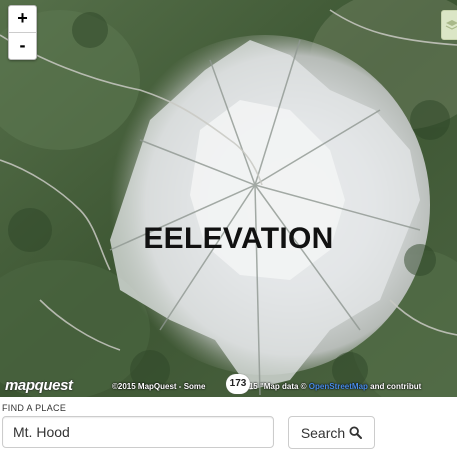  What do you see at coordinates (238, 384) in the screenshot?
I see `map-marker-badge: 173` at bounding box center [238, 384].